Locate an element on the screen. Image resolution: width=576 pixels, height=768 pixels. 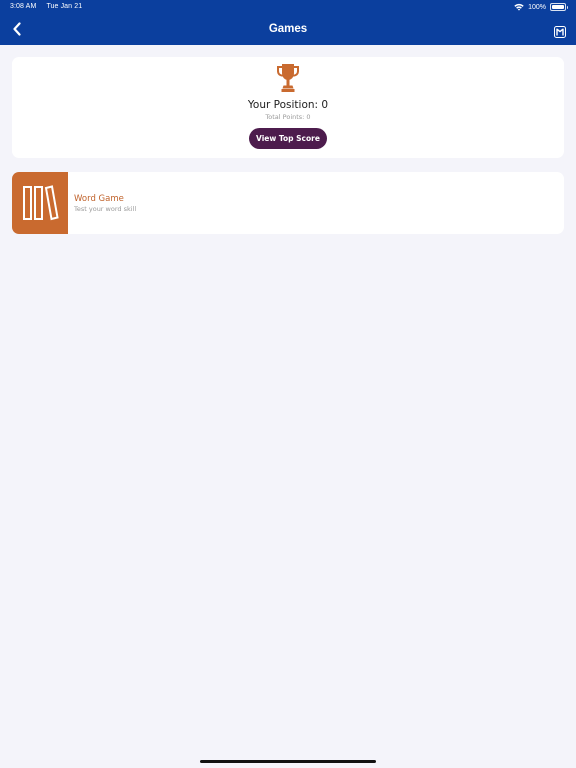
brand-logo-button is located at coordinates (560, 30).